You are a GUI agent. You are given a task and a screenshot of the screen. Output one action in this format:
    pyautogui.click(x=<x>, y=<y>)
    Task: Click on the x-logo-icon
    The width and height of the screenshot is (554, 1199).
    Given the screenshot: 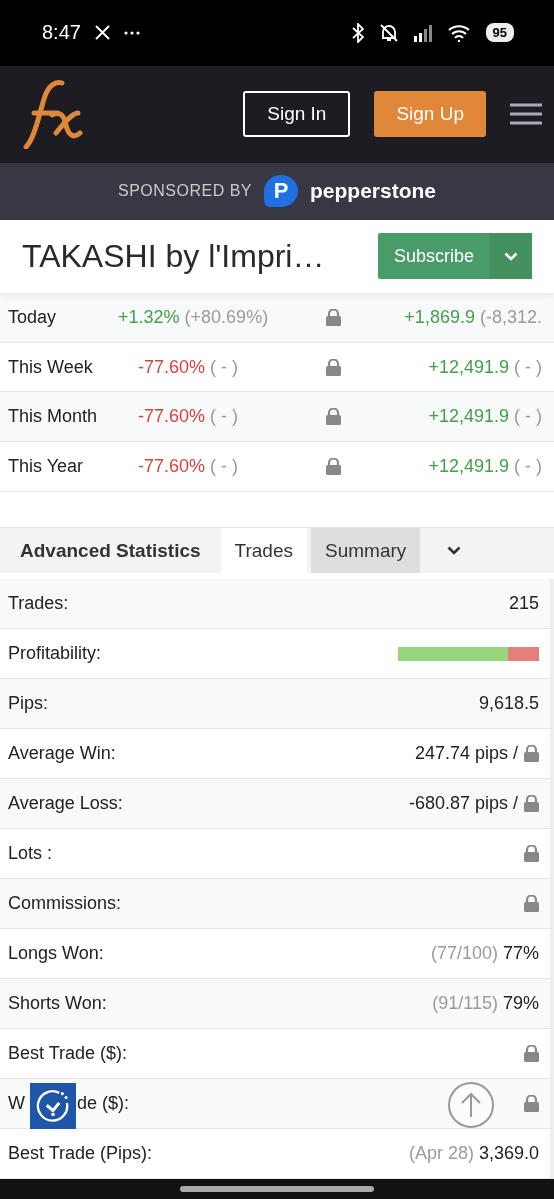 What is the action you would take?
    pyautogui.click(x=102, y=33)
    